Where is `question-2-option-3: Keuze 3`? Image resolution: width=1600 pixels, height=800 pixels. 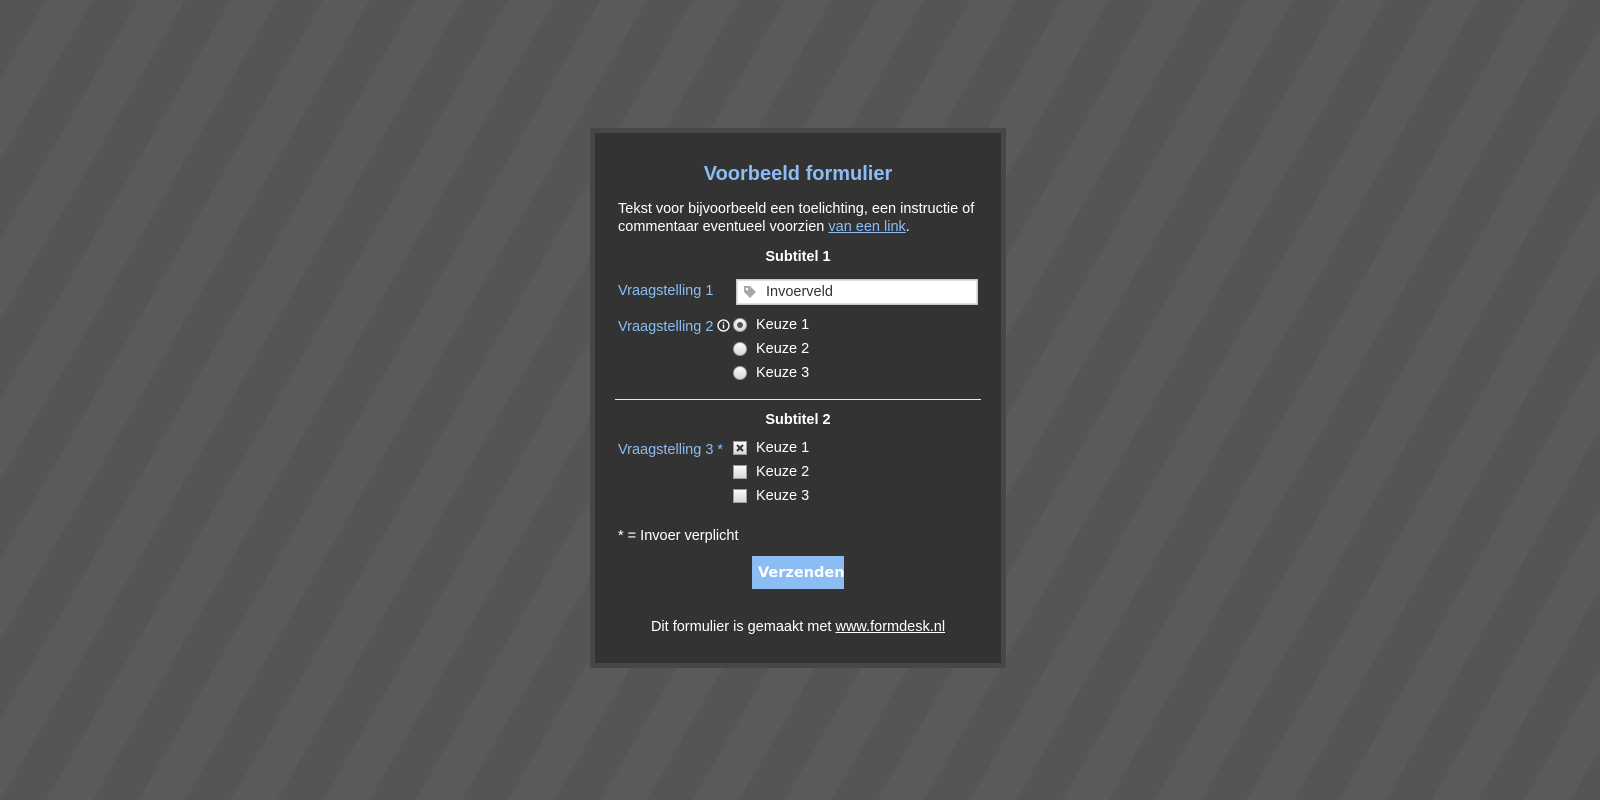 question-2-option-3: Keuze 3 is located at coordinates (771, 373).